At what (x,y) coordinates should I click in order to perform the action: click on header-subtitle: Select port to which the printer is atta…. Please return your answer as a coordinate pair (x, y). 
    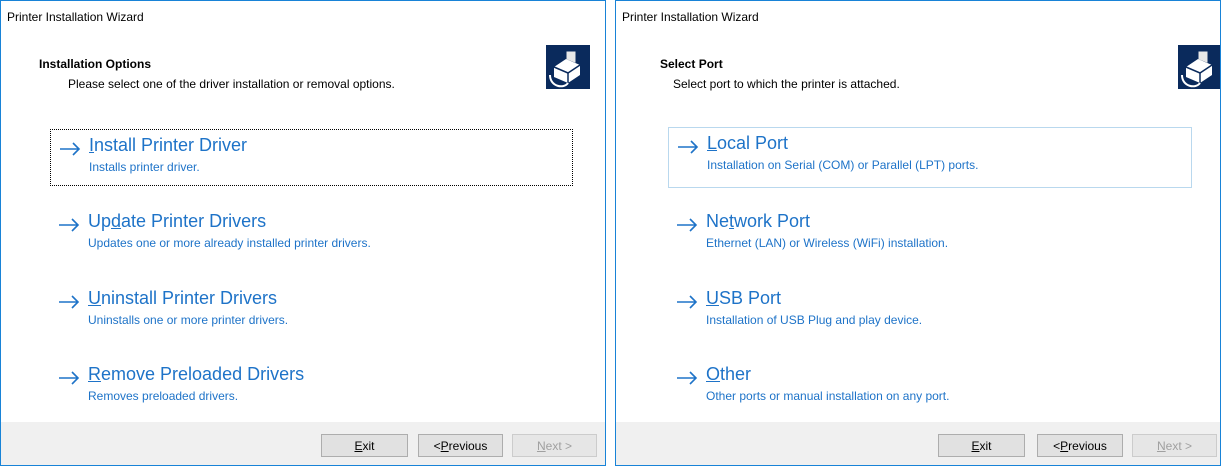
    Looking at the image, I should click on (786, 84).